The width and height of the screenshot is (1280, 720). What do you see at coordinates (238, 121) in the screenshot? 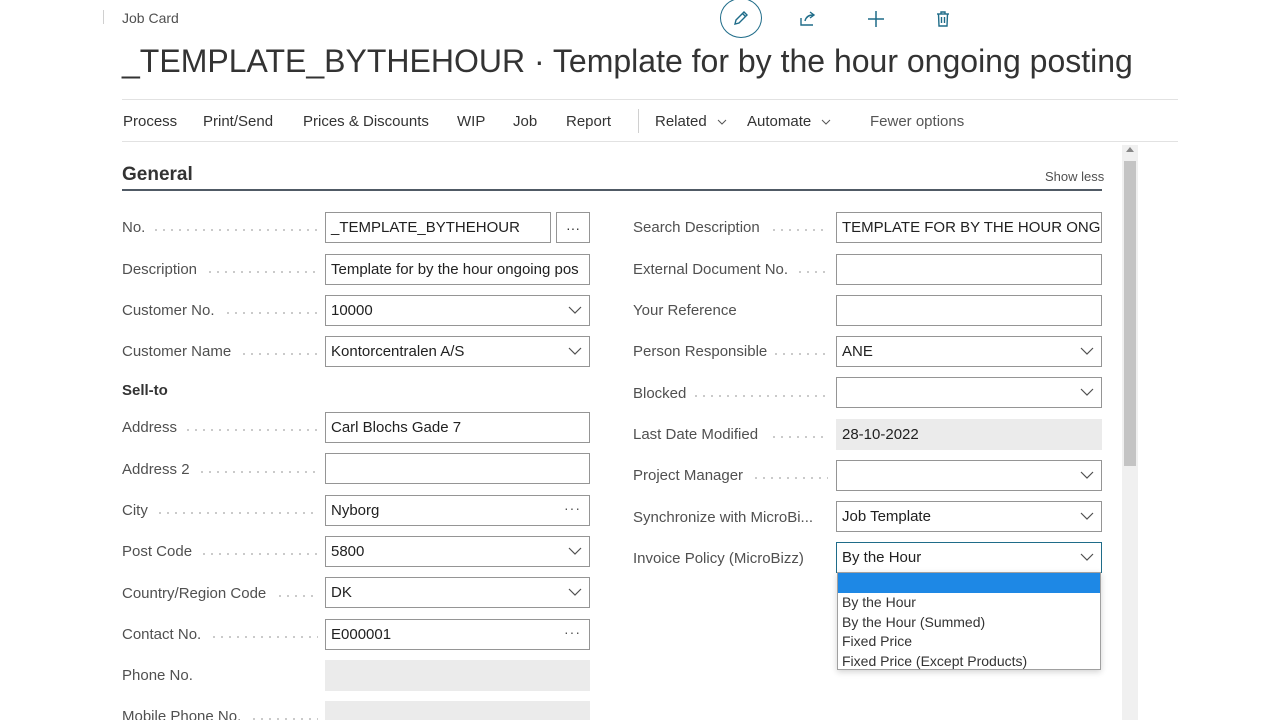
I see `menu-print-send: Print/Send` at bounding box center [238, 121].